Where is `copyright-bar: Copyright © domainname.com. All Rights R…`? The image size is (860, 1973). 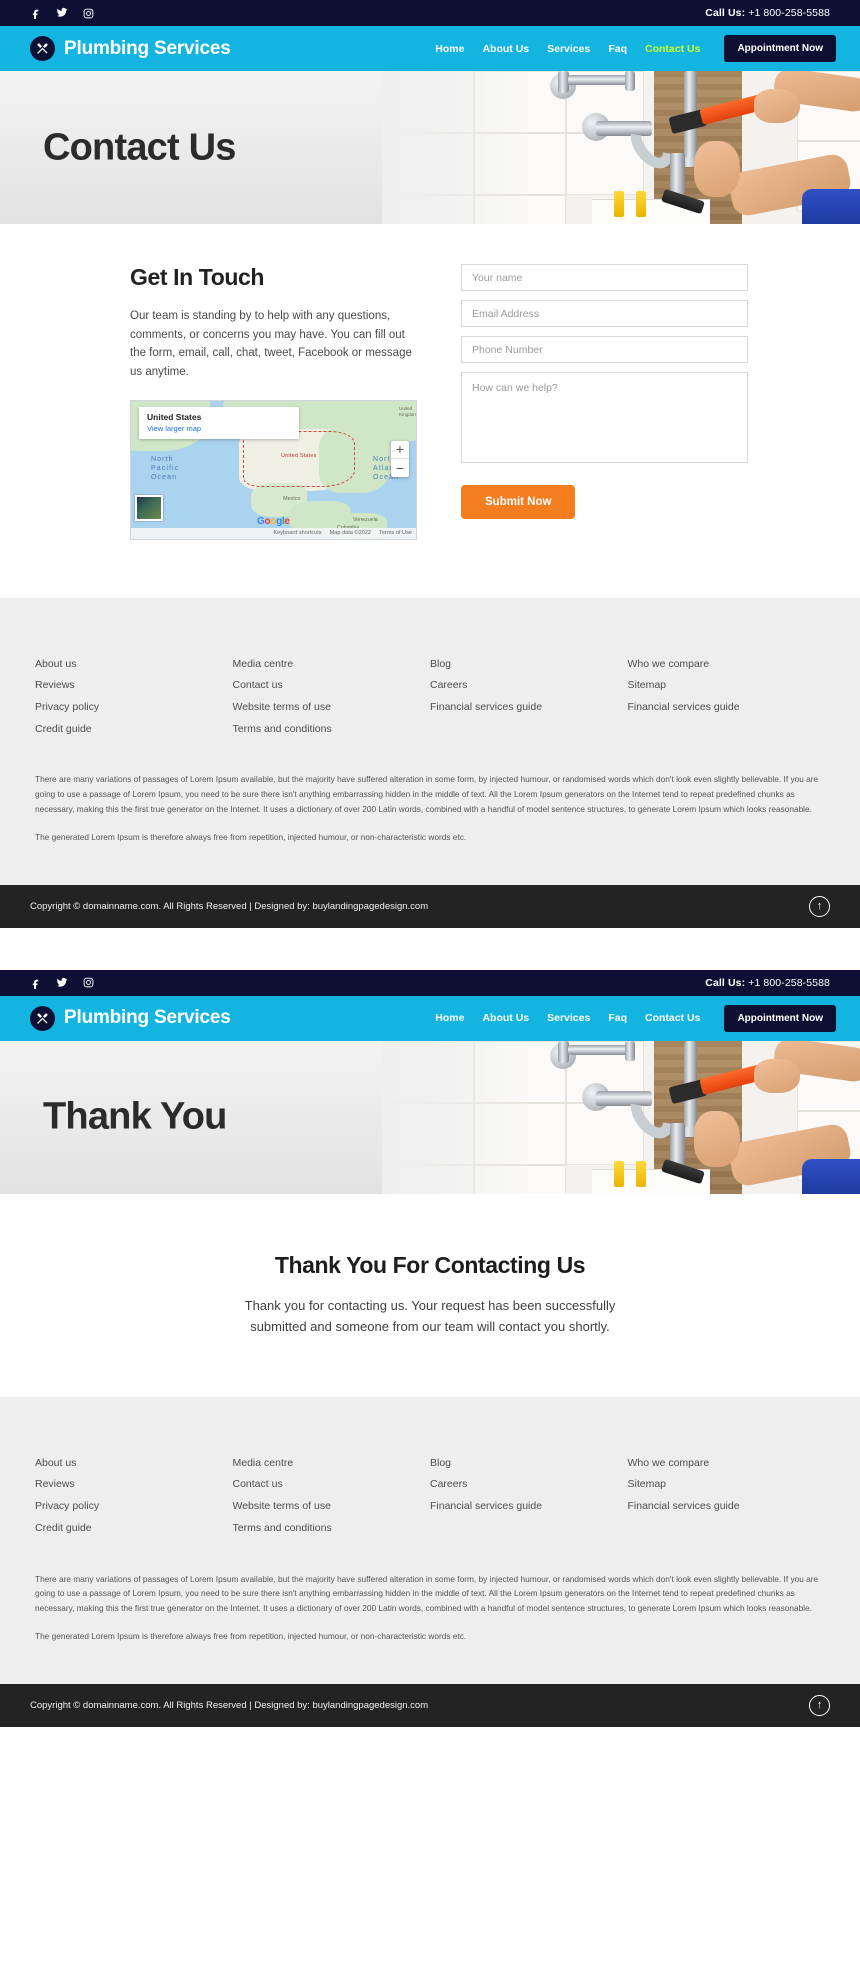 copyright-bar: Copyright © domainname.com. All Rights R… is located at coordinates (430, 906).